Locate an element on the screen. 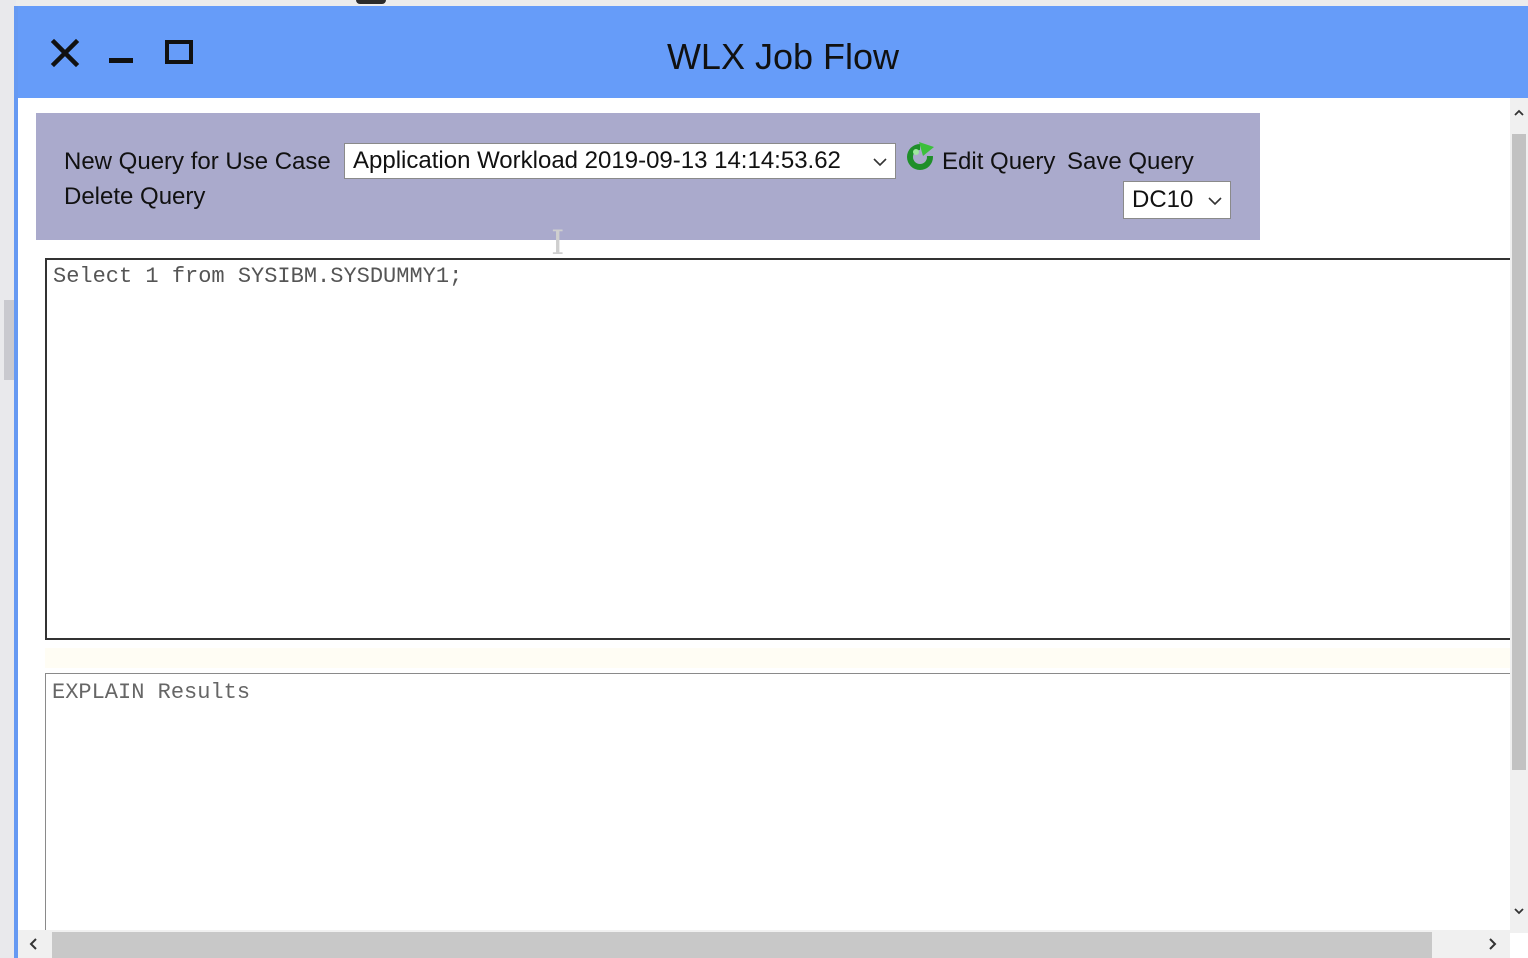 The image size is (1528, 958). titlebar: WLX Job Flow is located at coordinates (773, 52).